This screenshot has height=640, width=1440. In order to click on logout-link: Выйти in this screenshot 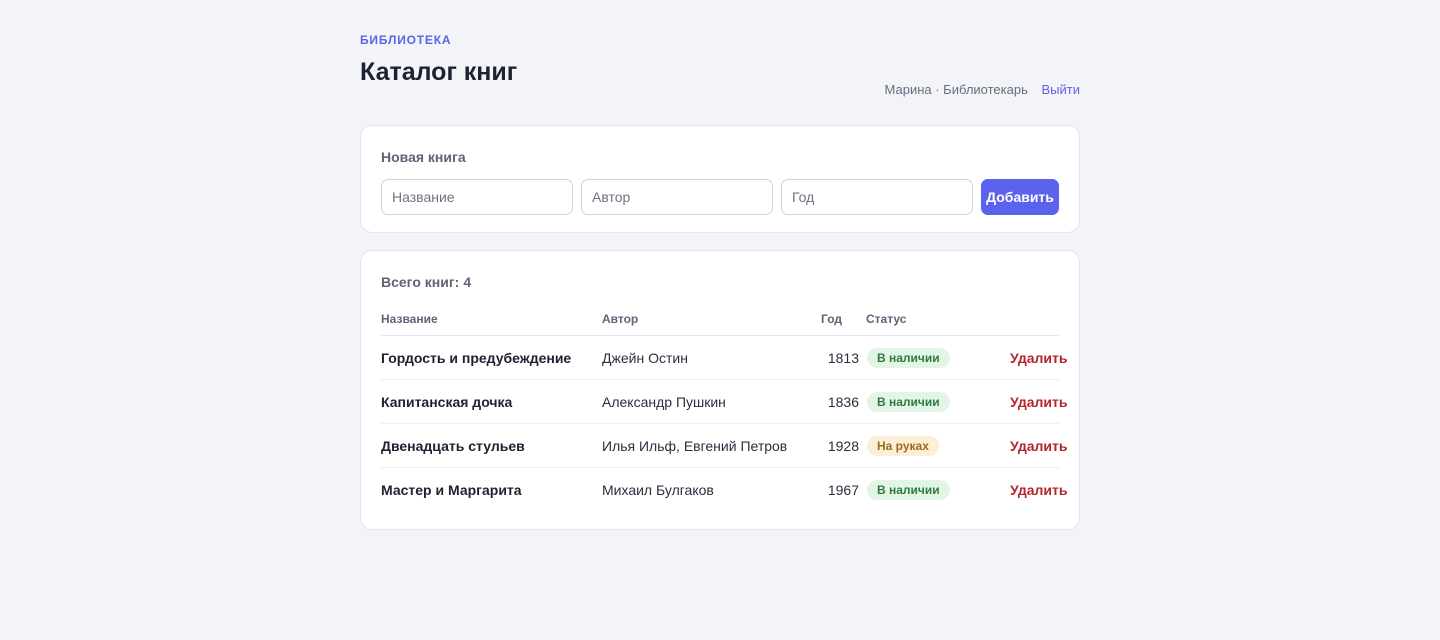, I will do `click(1061, 89)`.